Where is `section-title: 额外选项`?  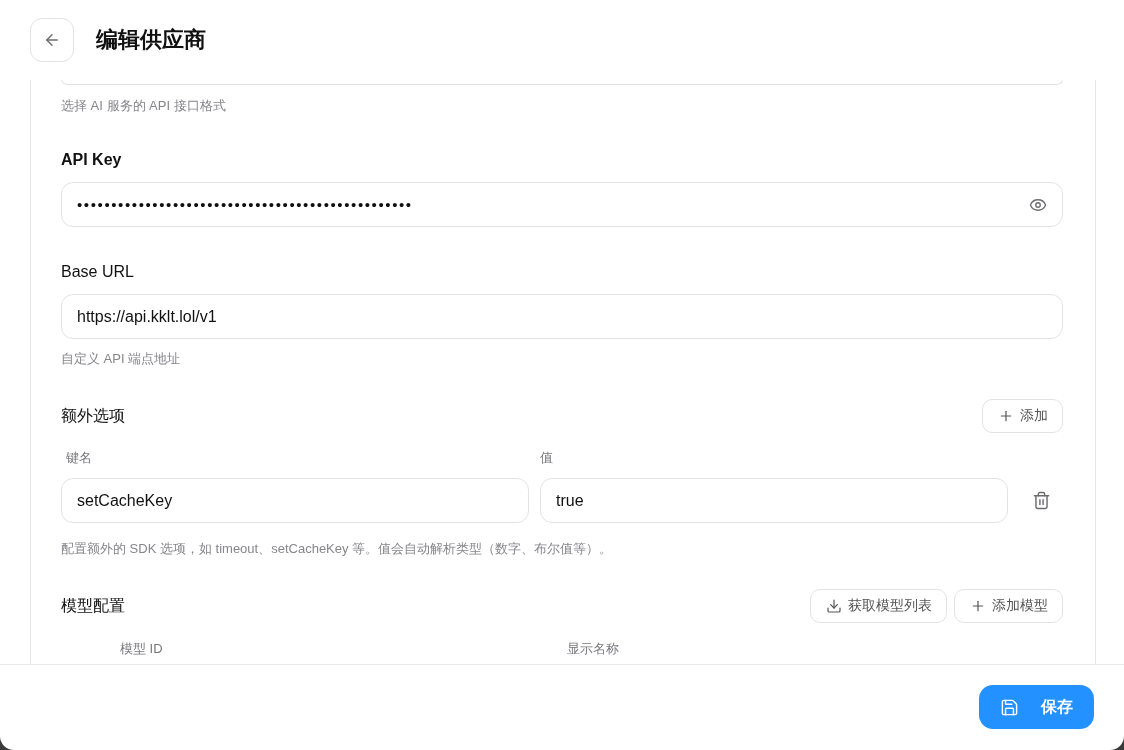 section-title: 额外选项 is located at coordinates (93, 415).